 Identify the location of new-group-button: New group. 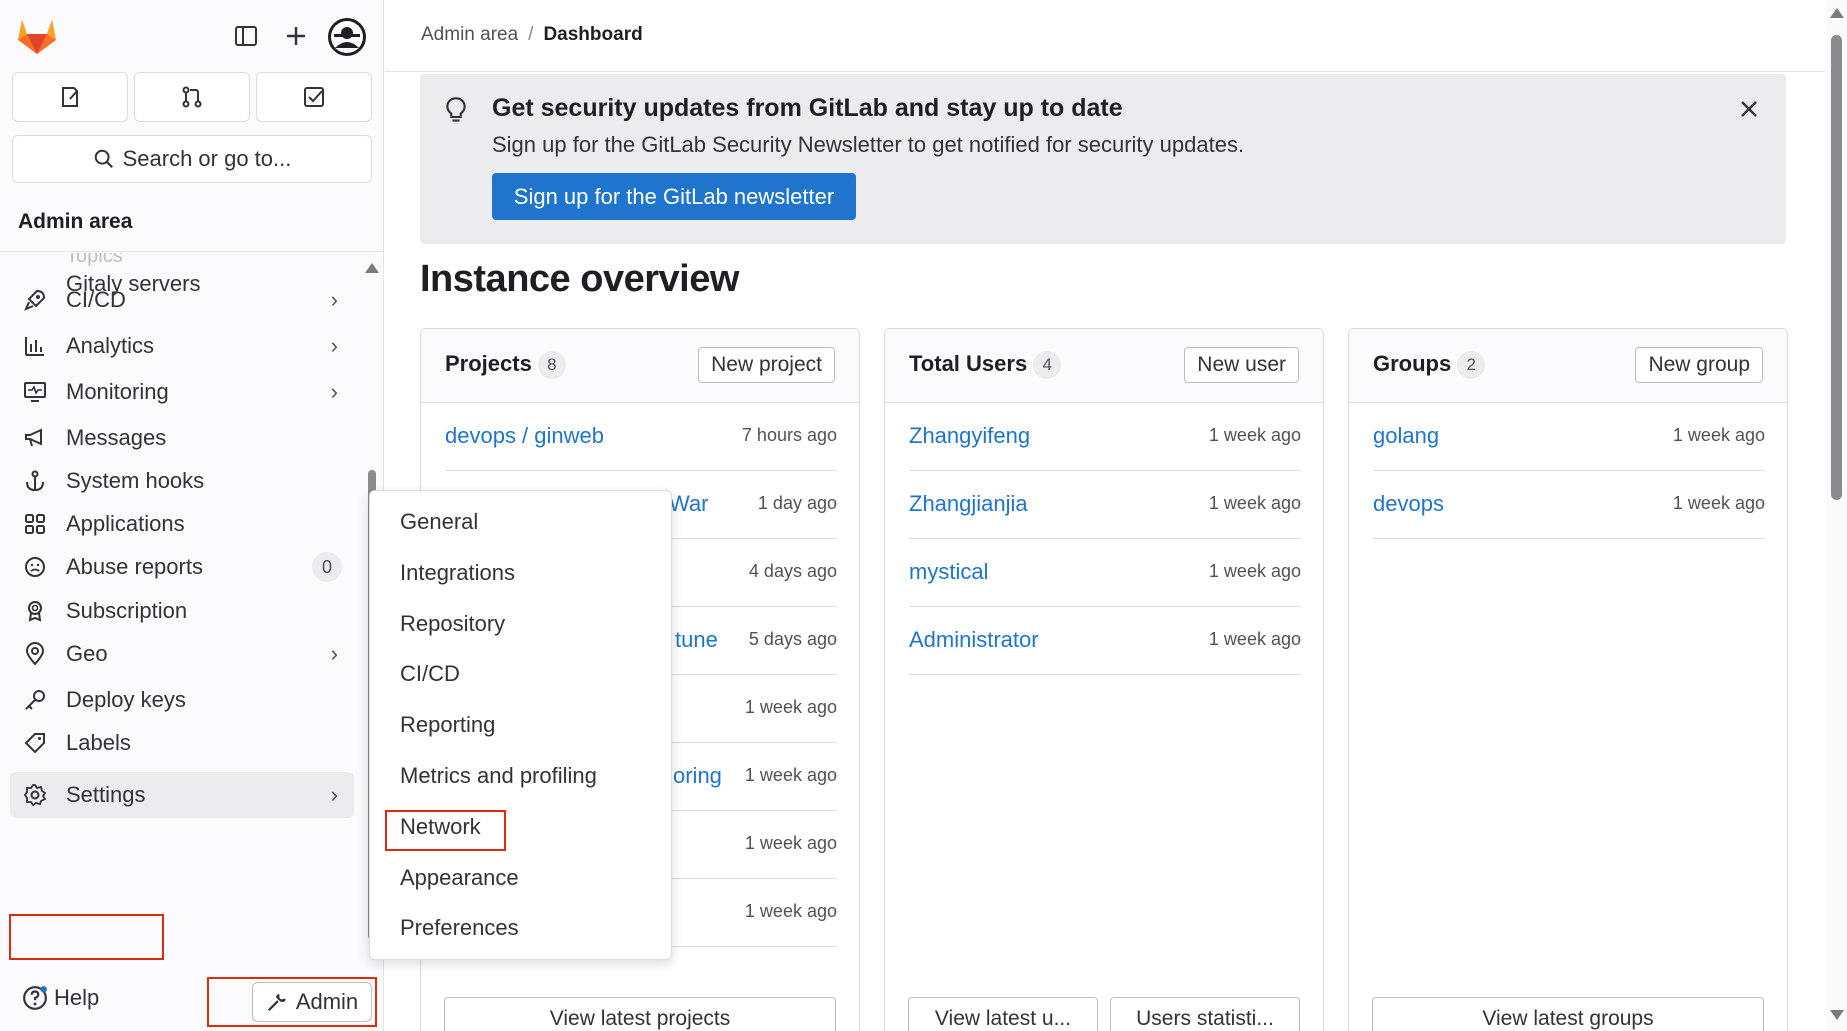
(1699, 365).